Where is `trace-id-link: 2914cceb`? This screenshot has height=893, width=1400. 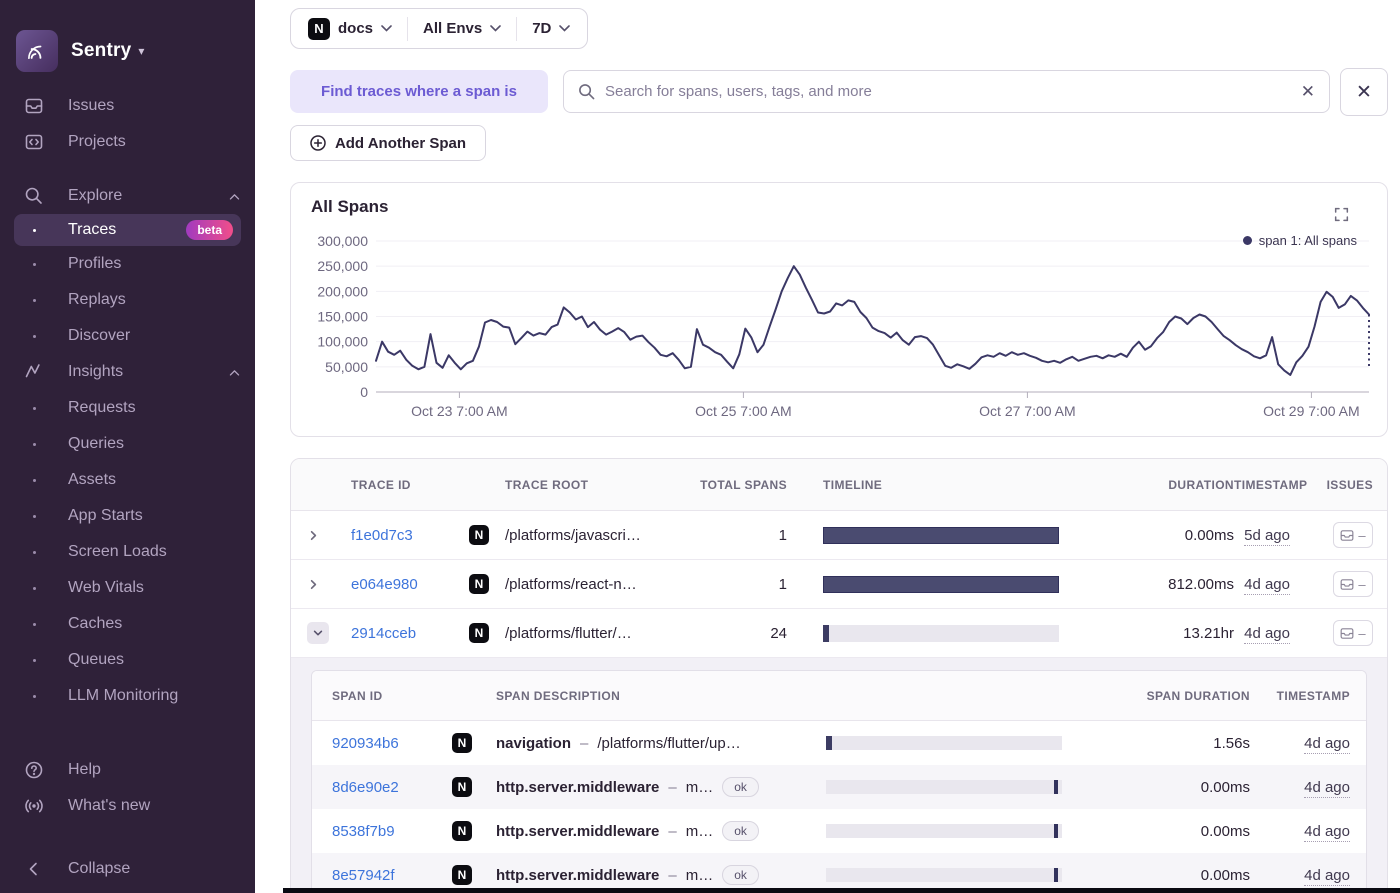 trace-id-link: 2914cceb is located at coordinates (410, 633).